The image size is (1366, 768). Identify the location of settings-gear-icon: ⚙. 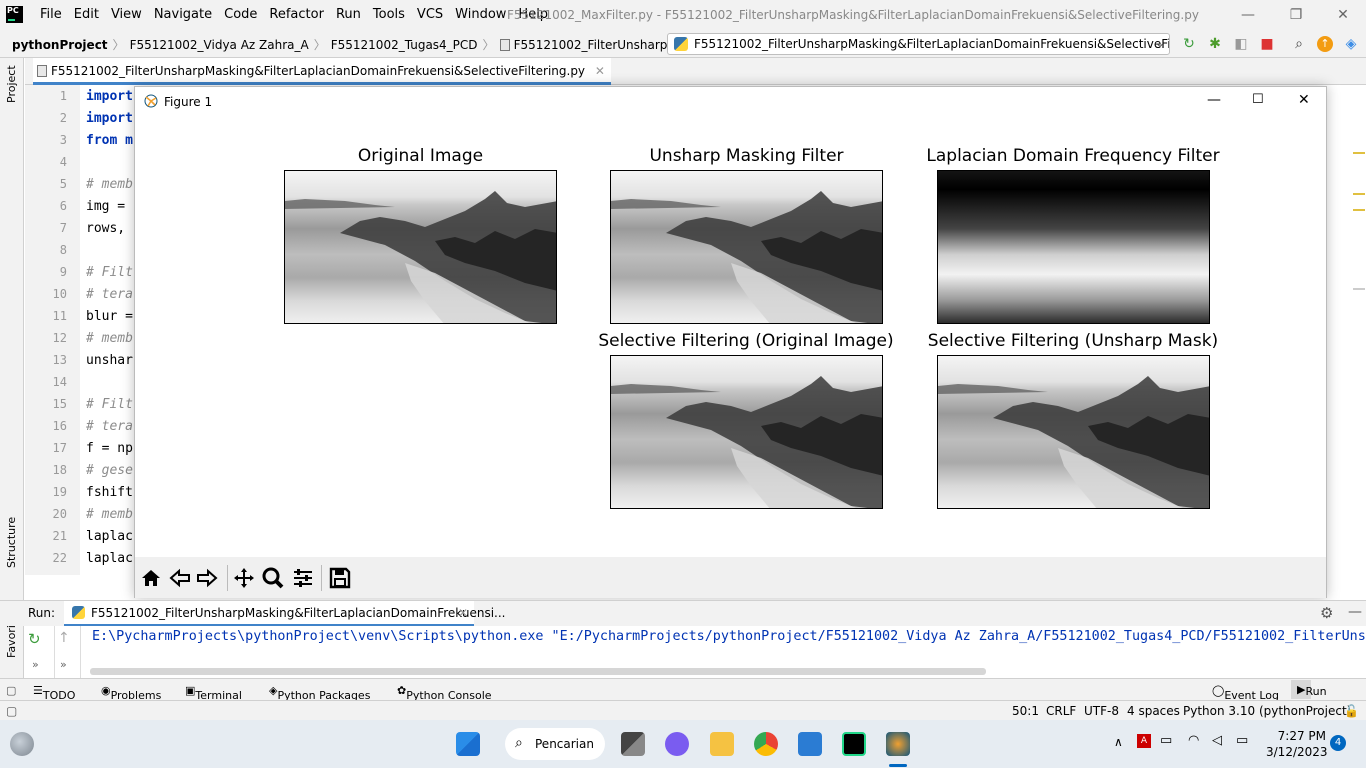
(1326, 613).